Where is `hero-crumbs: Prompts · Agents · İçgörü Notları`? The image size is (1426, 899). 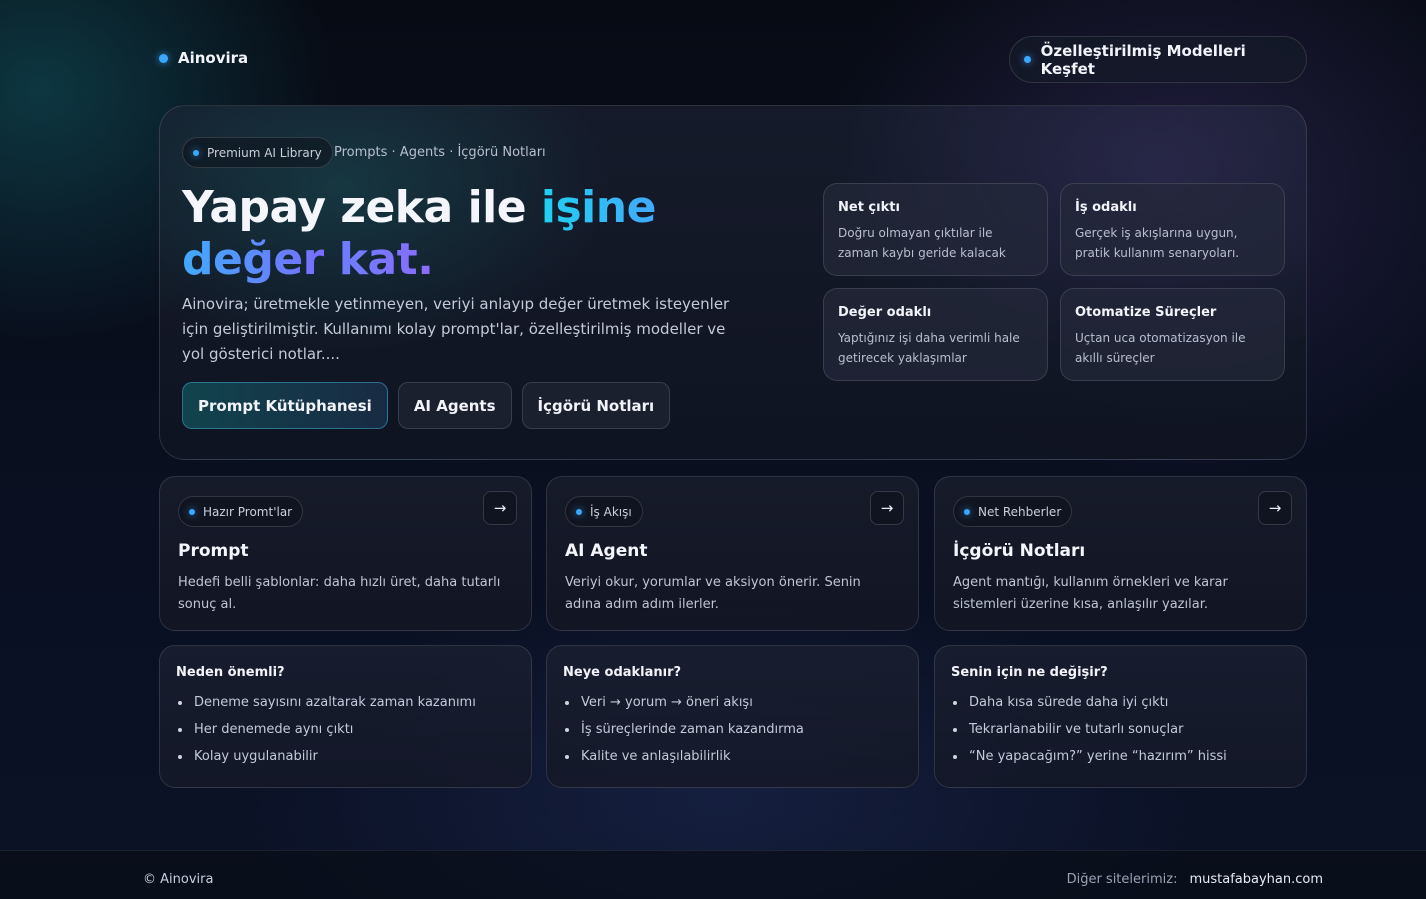 hero-crumbs: Prompts · Agents · İçgörü Notları is located at coordinates (440, 152).